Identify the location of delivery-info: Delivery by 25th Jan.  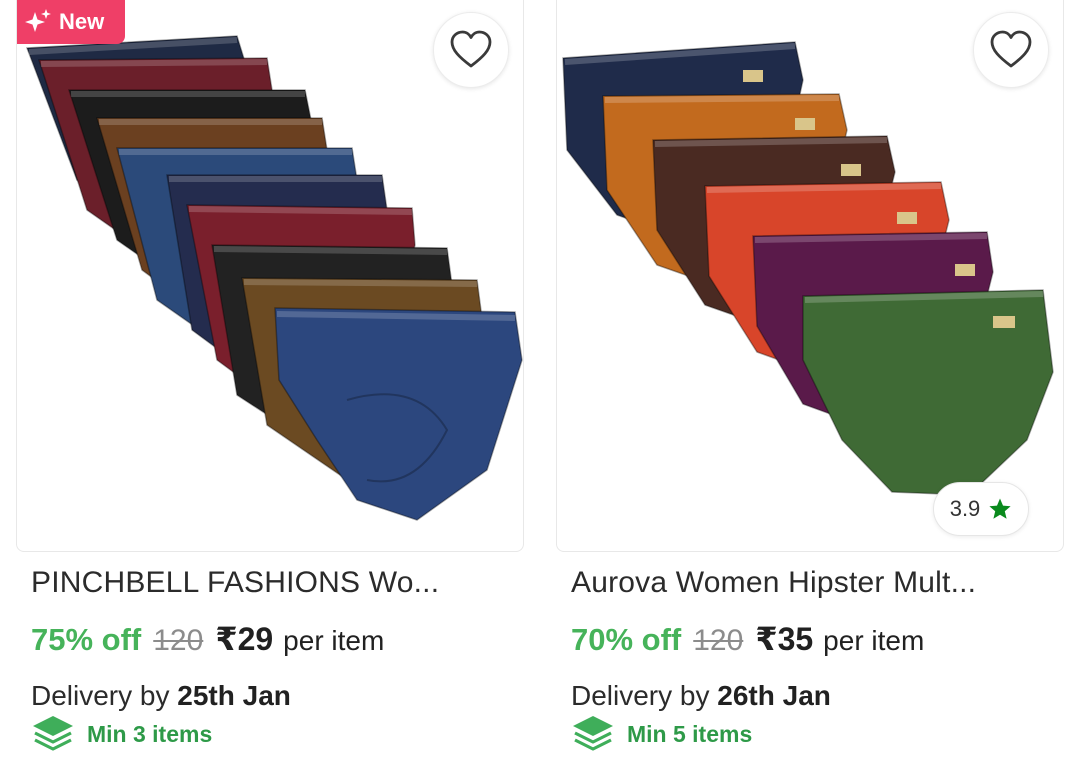
(161, 696).